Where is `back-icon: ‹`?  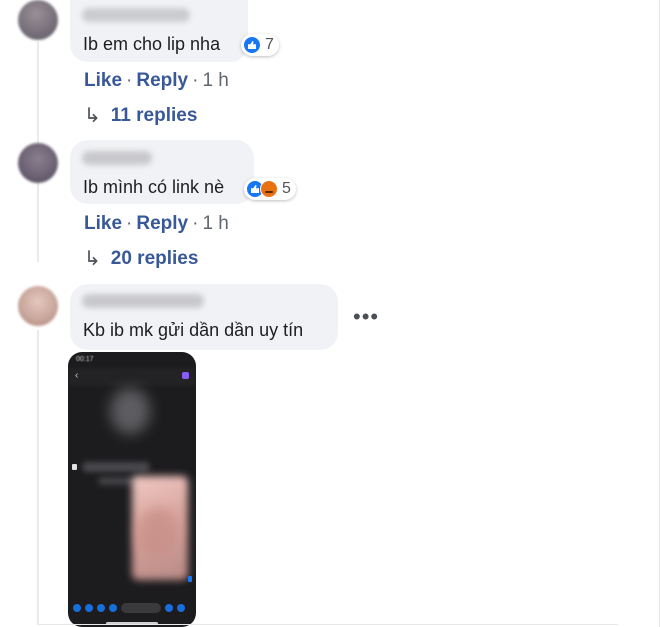 back-icon: ‹ is located at coordinates (77, 375).